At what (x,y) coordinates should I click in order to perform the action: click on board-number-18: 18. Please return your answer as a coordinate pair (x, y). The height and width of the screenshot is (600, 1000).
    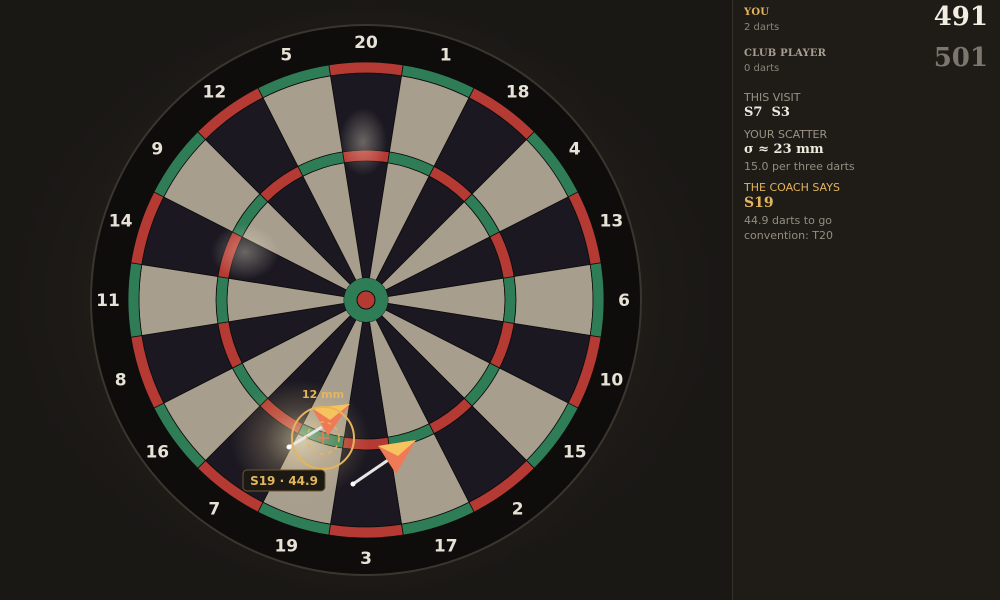
    Looking at the image, I should click on (518, 92).